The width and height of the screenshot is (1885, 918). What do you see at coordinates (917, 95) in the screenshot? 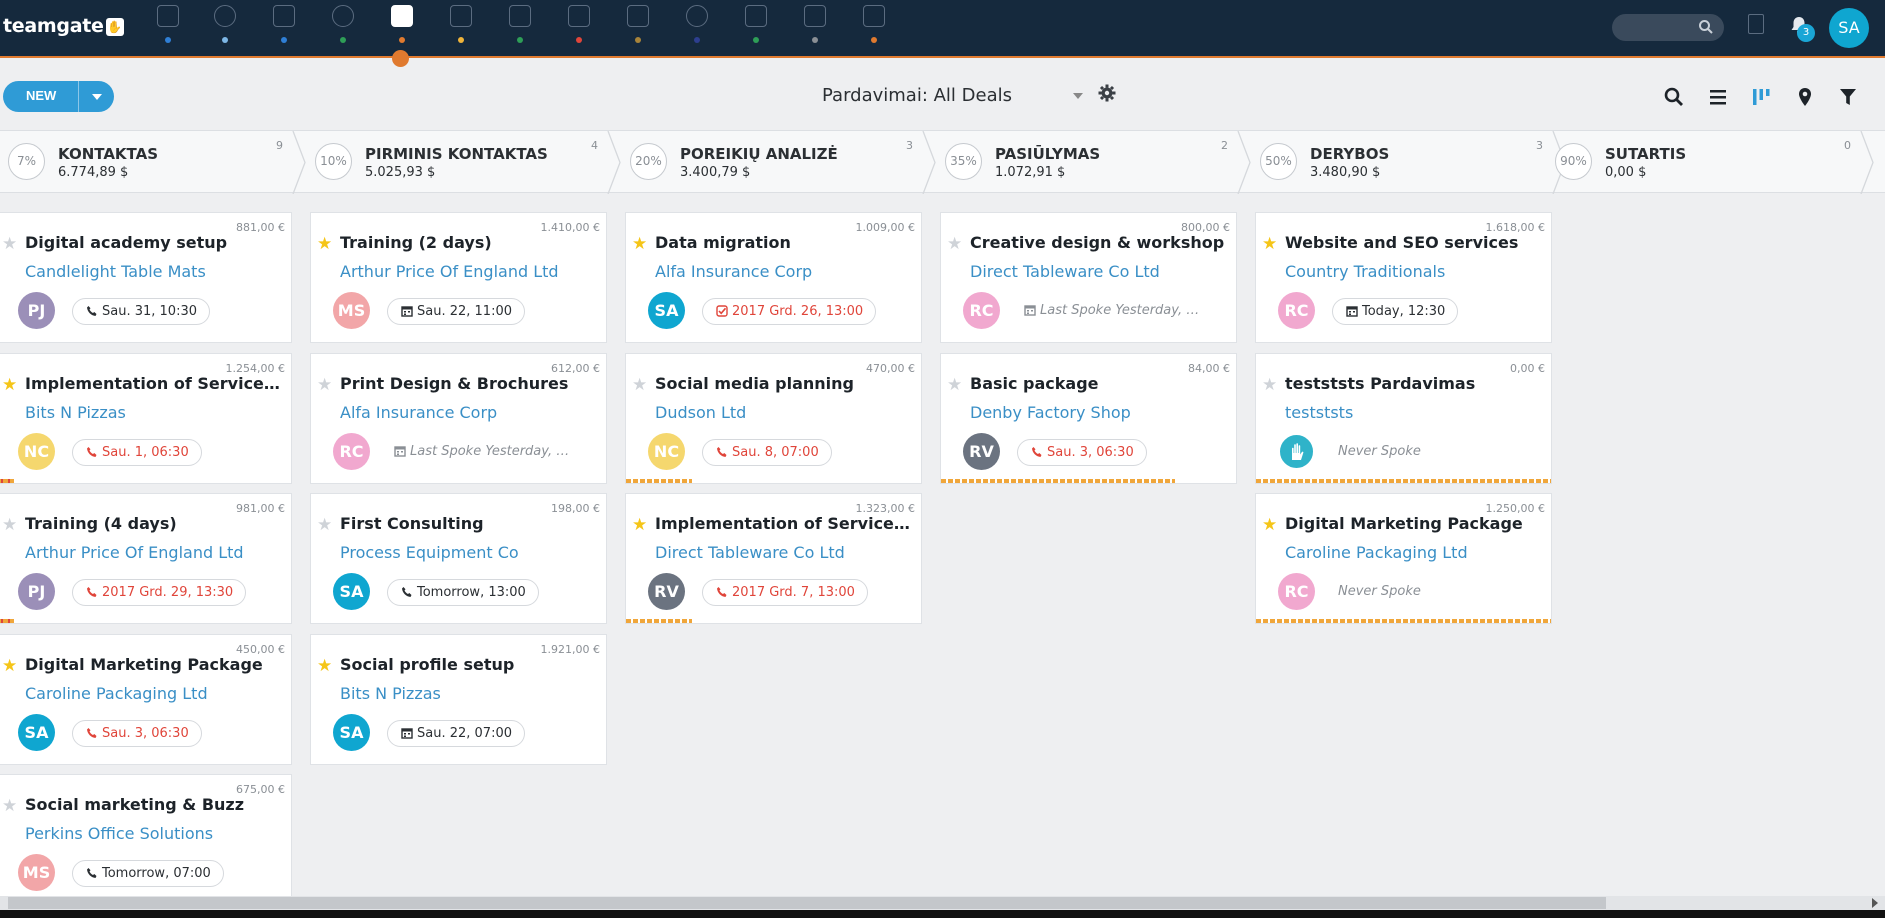
I see `pipeline-view-title: Pardavimai: All Deals` at bounding box center [917, 95].